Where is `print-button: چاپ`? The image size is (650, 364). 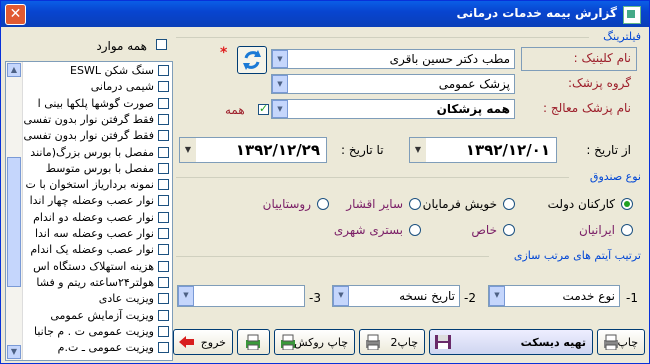
print-button: چاپ is located at coordinates (621, 342).